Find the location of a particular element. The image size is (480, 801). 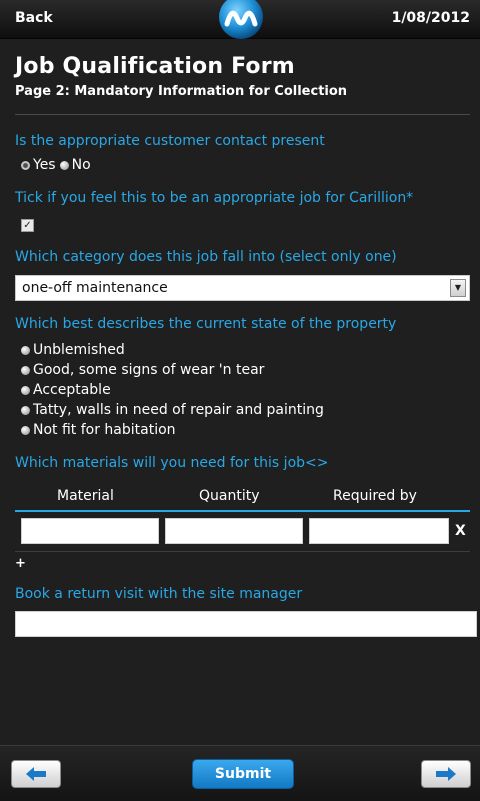

m-logo-icon is located at coordinates (241, 19).